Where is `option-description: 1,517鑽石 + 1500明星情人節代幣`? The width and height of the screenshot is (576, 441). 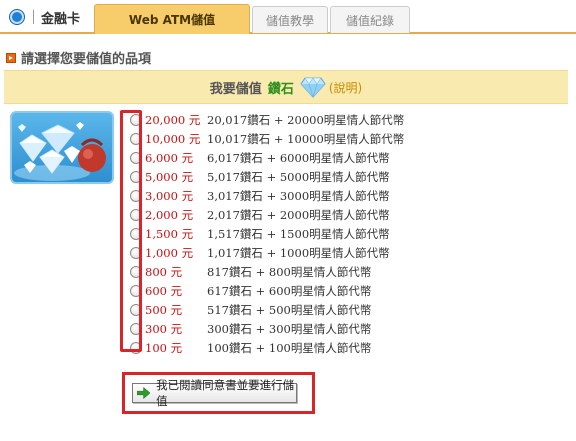
option-description: 1,517鑽石 + 1500明星情人節代幣 is located at coordinates (298, 233).